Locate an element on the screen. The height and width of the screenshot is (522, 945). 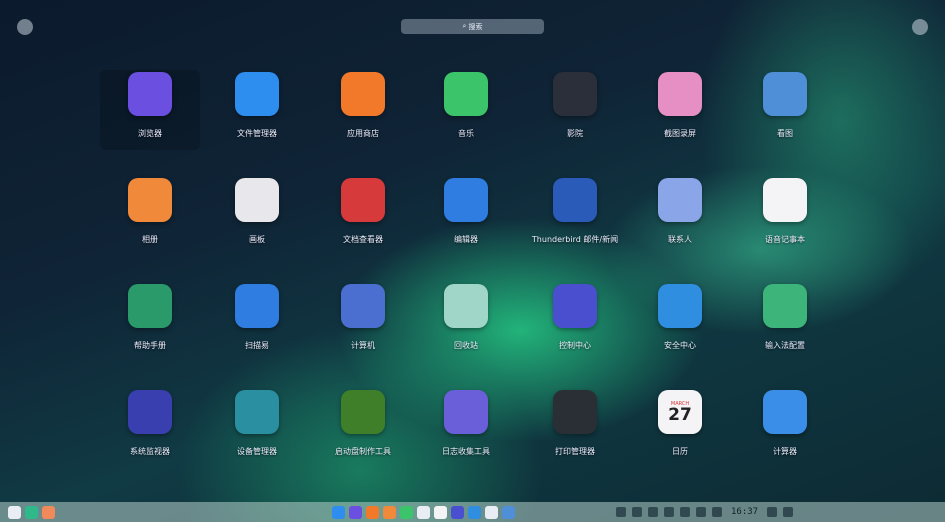
app-help-manual: 帮助手册 is located at coordinates (150, 322).